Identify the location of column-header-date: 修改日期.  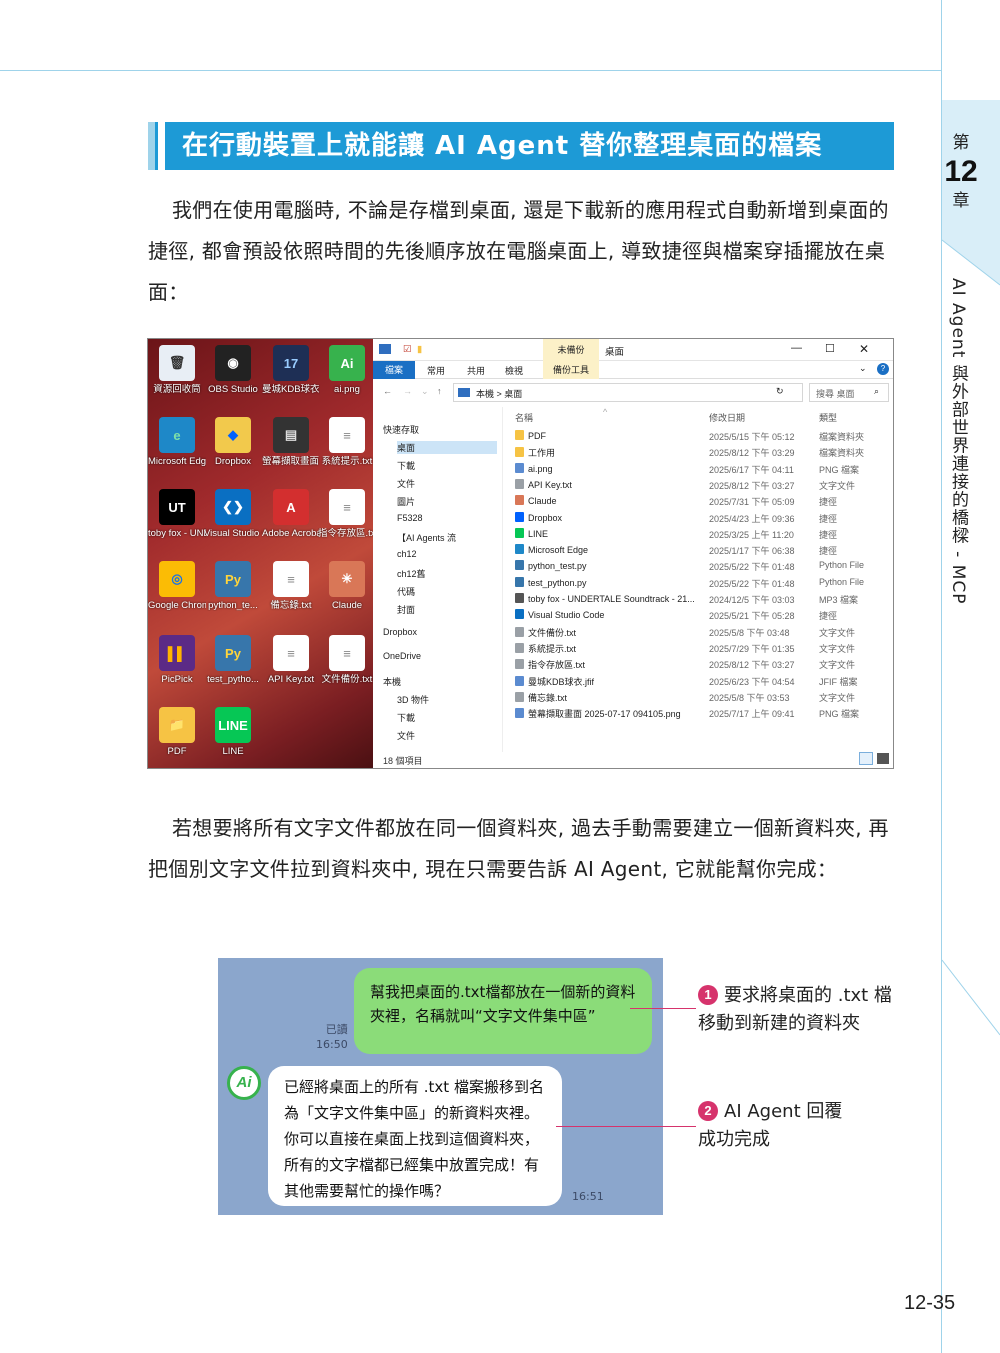
(727, 417).